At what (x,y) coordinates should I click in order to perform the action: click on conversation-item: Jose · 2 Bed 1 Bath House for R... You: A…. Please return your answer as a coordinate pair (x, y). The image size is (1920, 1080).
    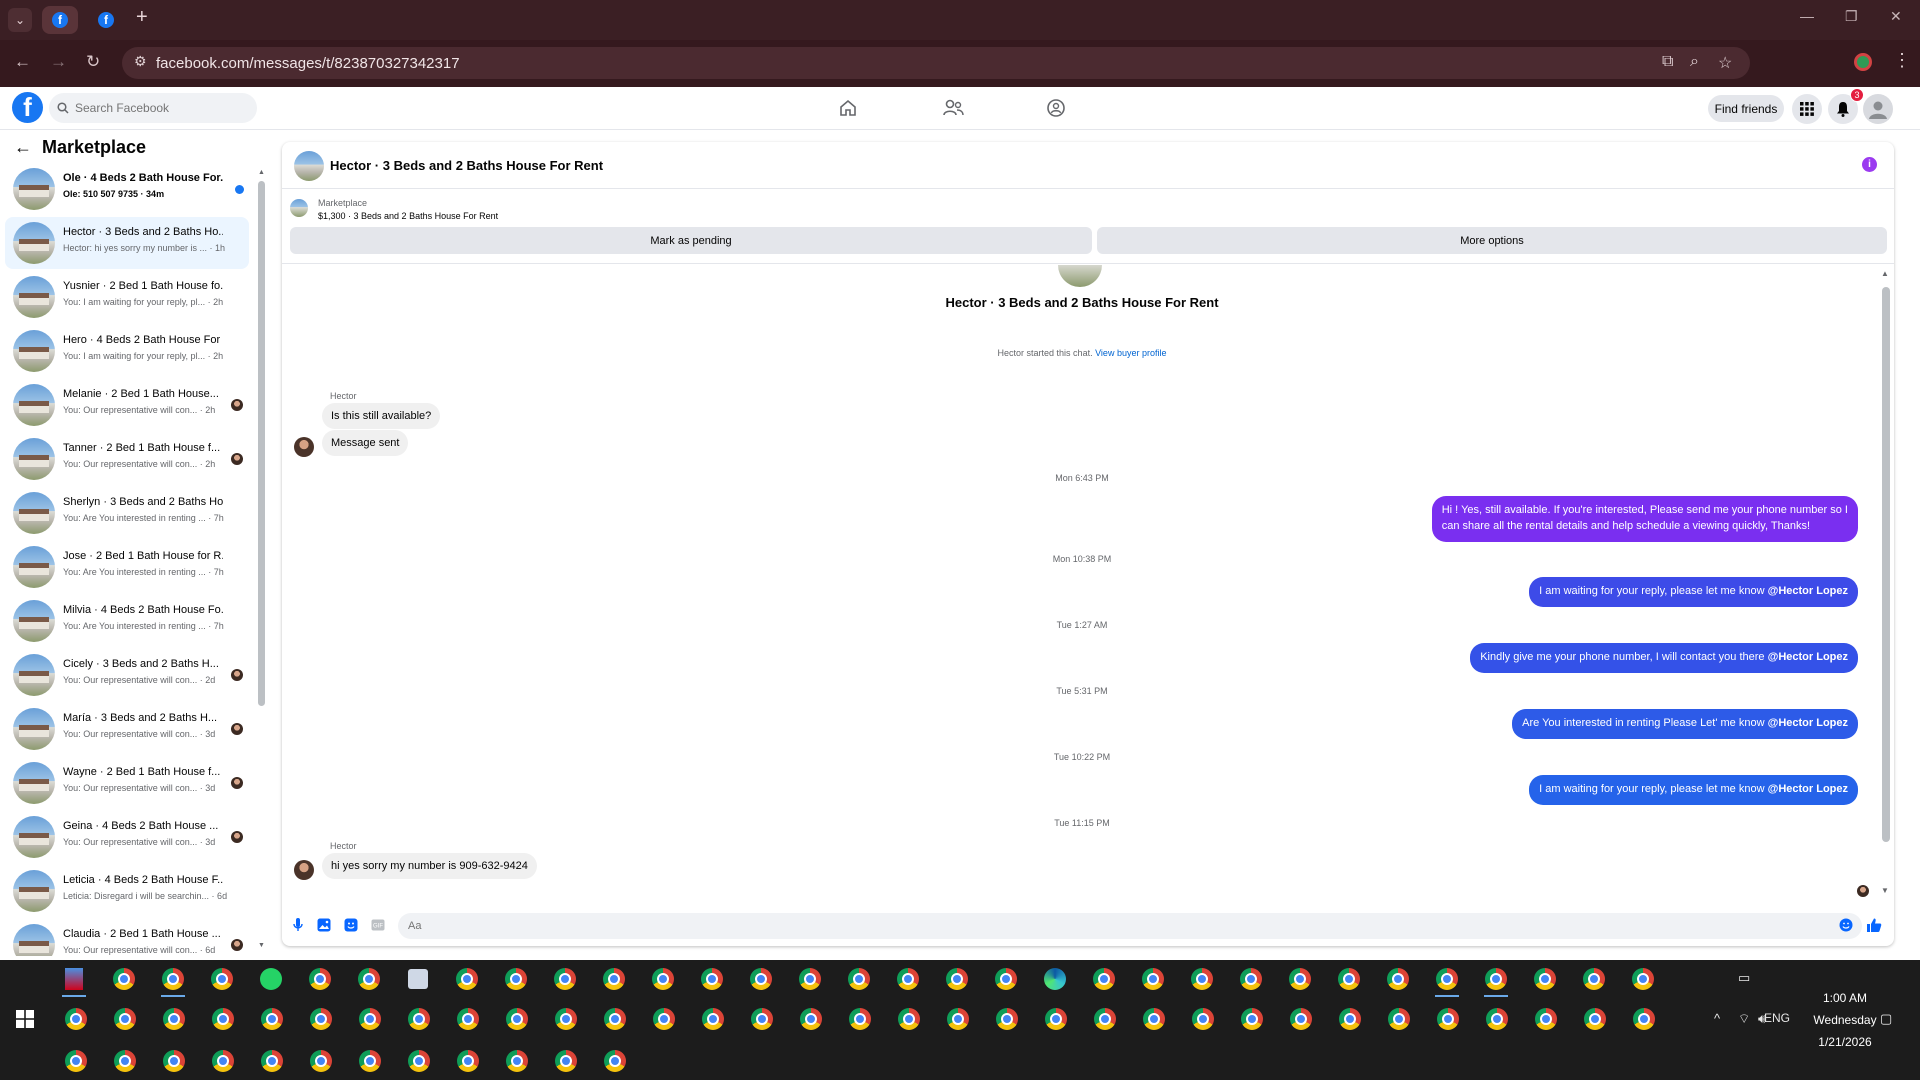
    Looking at the image, I should click on (127, 567).